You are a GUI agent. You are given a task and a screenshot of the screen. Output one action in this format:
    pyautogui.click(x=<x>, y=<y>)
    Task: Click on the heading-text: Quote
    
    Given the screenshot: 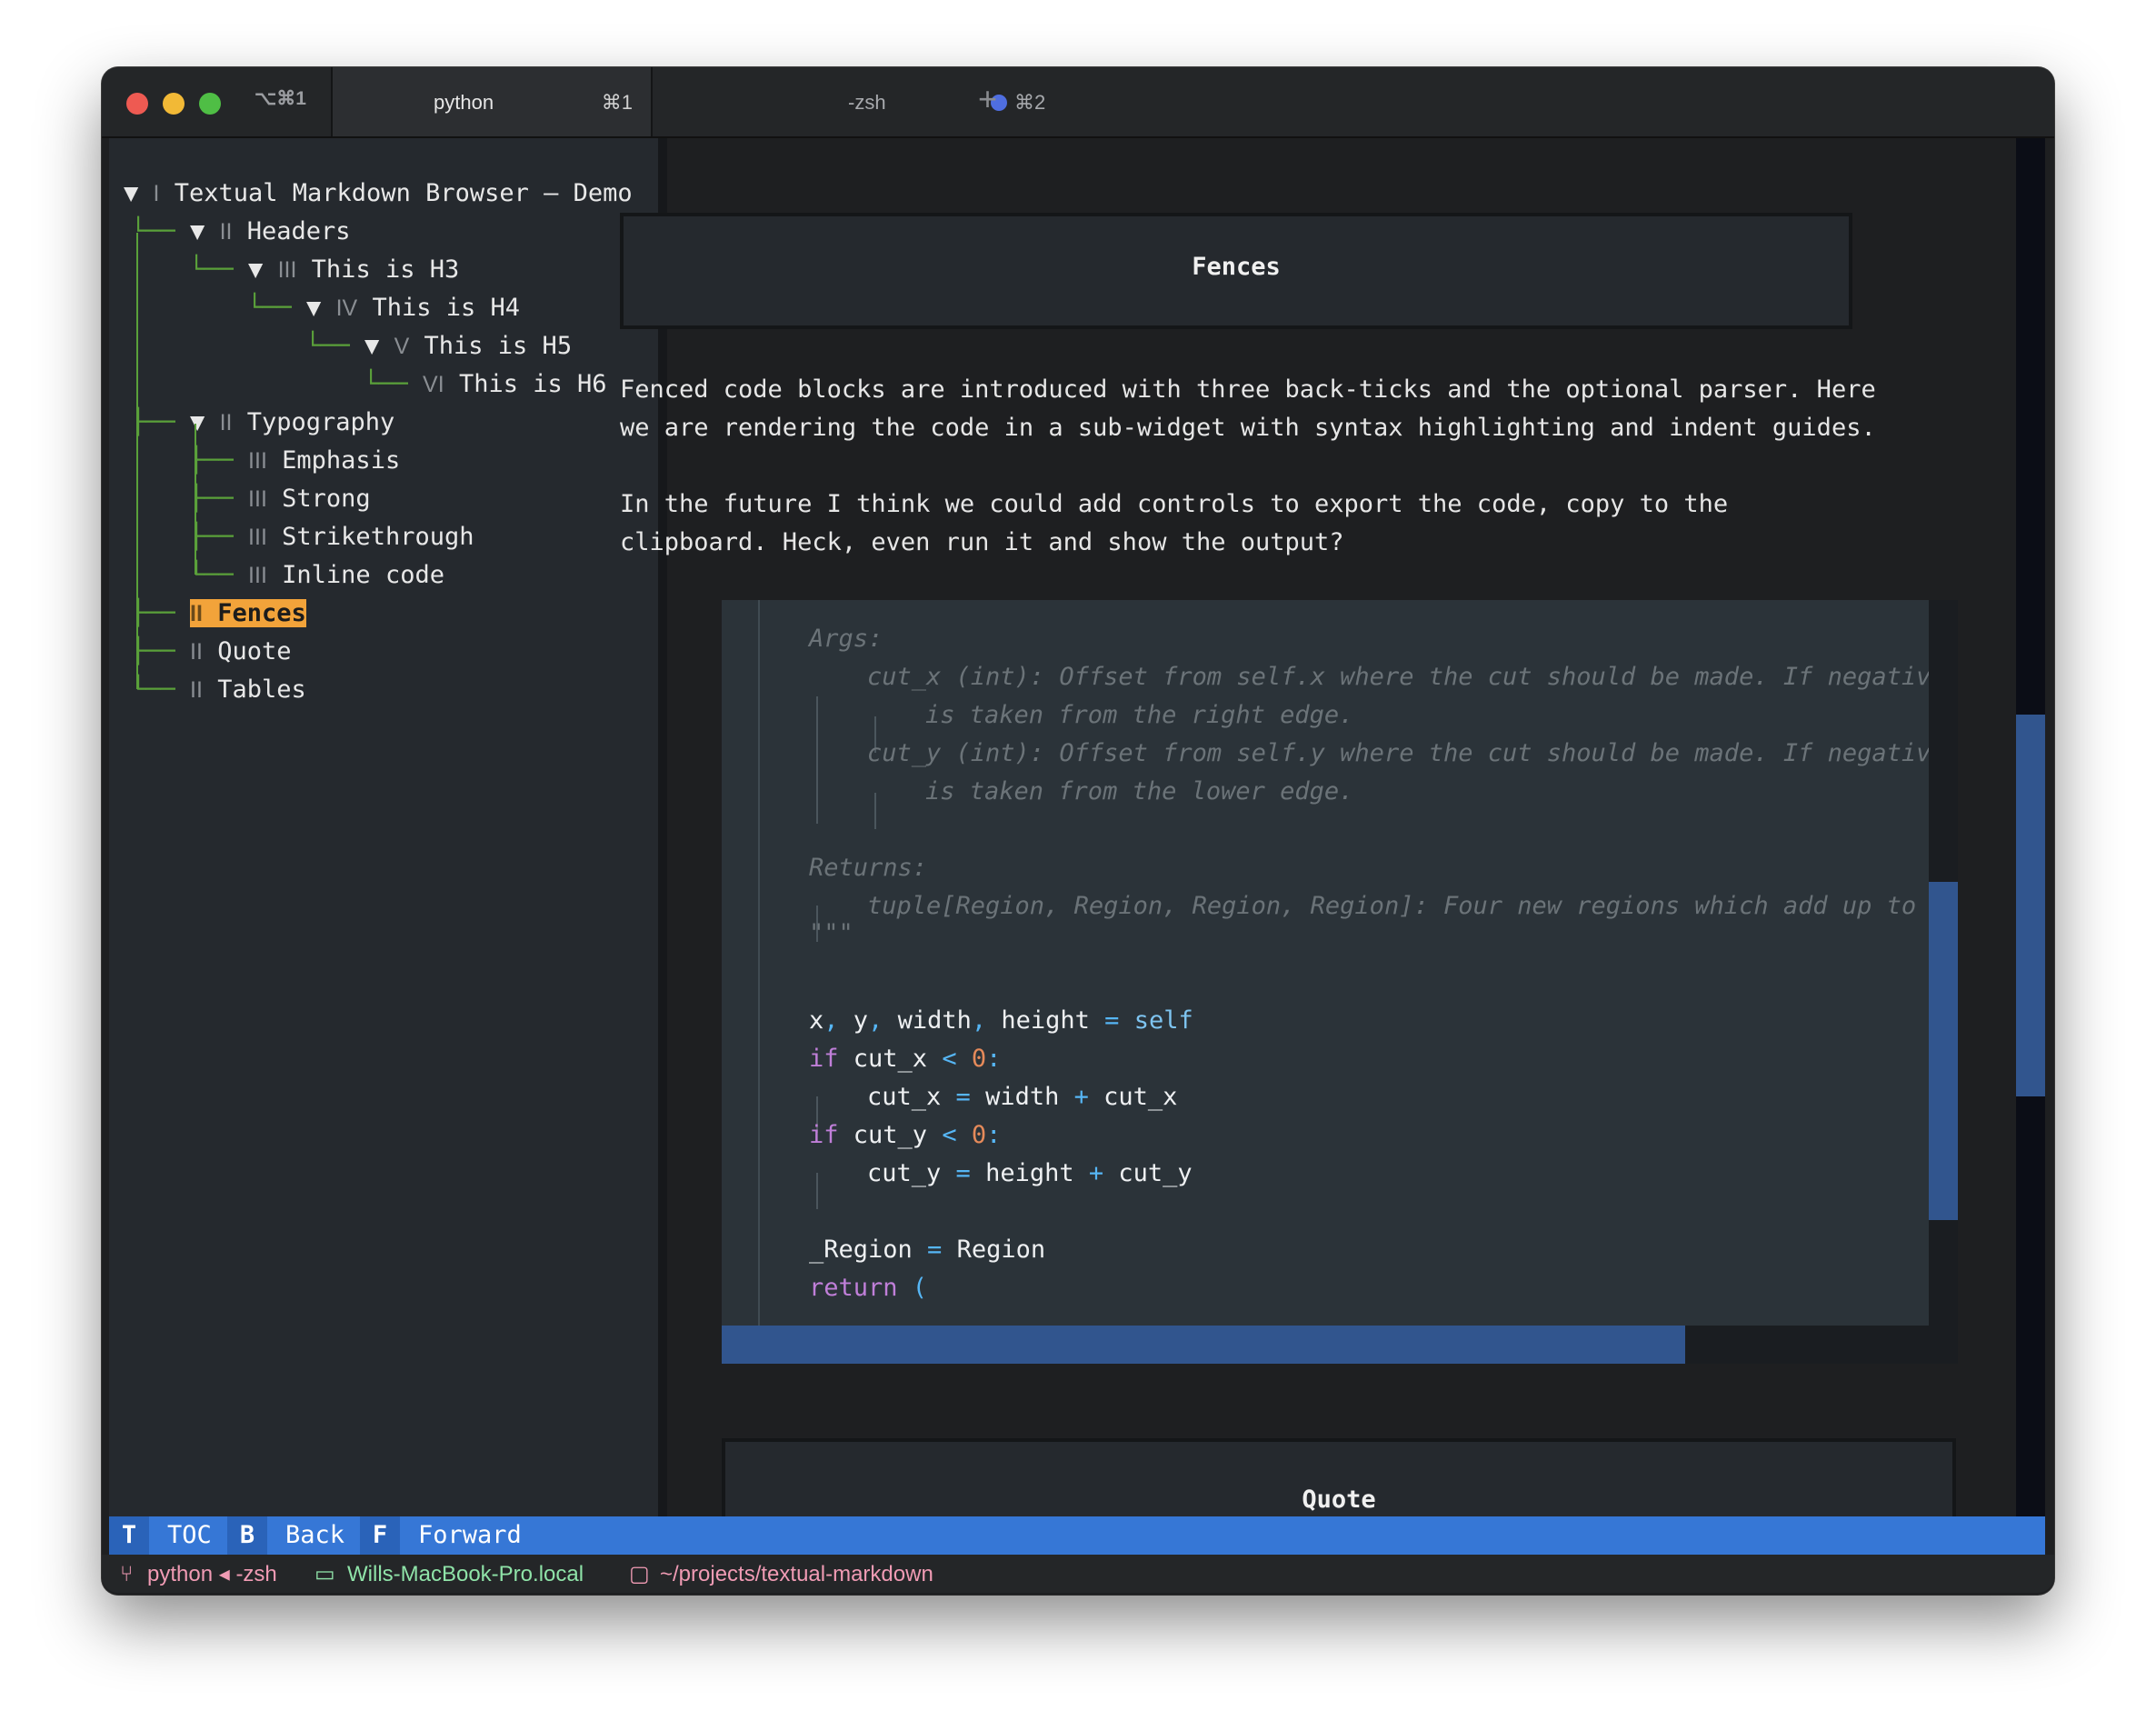 What is the action you would take?
    pyautogui.click(x=1339, y=1500)
    